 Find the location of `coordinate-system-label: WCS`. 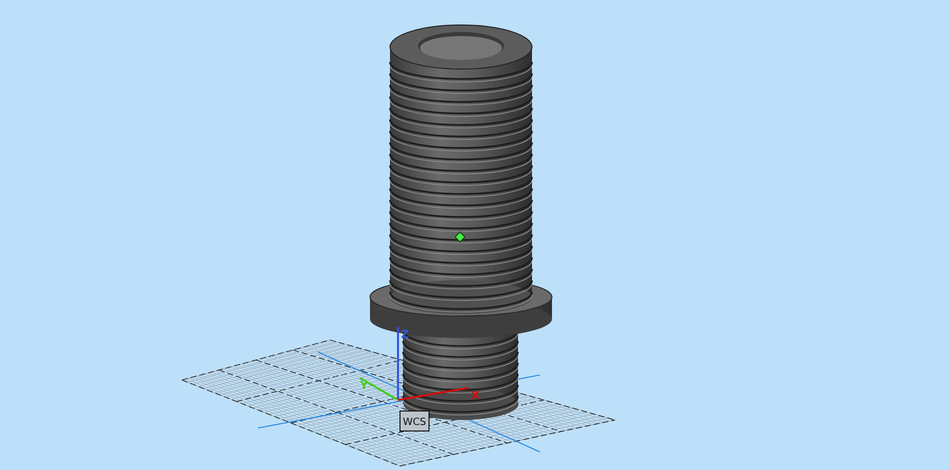

coordinate-system-label: WCS is located at coordinates (415, 421).